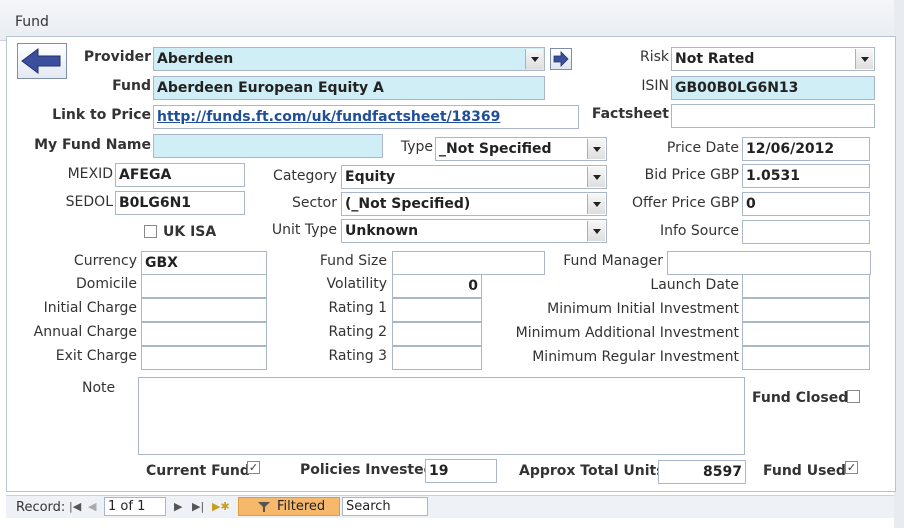  What do you see at coordinates (416, 147) in the screenshot?
I see `type-label: Type` at bounding box center [416, 147].